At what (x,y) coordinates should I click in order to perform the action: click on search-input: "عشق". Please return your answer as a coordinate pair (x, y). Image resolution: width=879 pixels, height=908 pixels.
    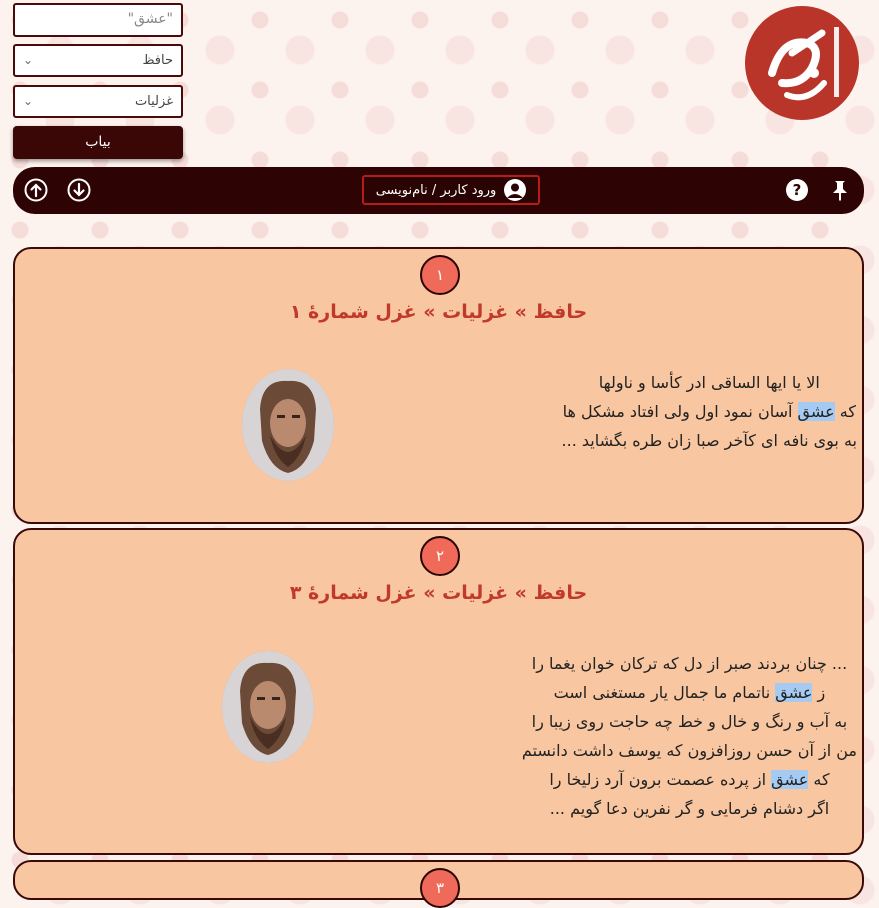
    Looking at the image, I should click on (98, 20).